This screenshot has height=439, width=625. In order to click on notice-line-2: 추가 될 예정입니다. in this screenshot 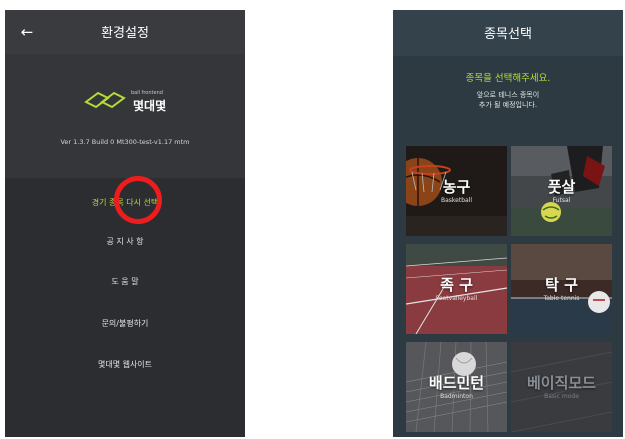, I will do `click(508, 105)`.